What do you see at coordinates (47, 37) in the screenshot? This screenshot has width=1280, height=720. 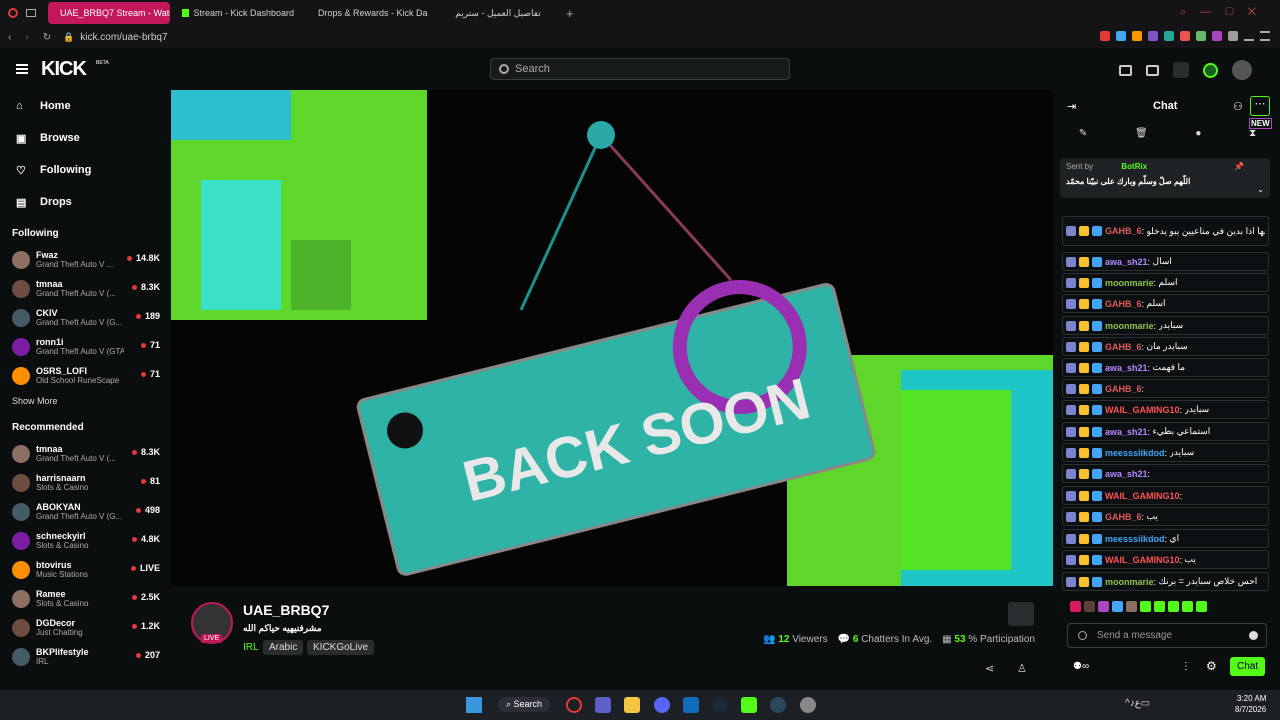 I see `reload-icon: ↻` at bounding box center [47, 37].